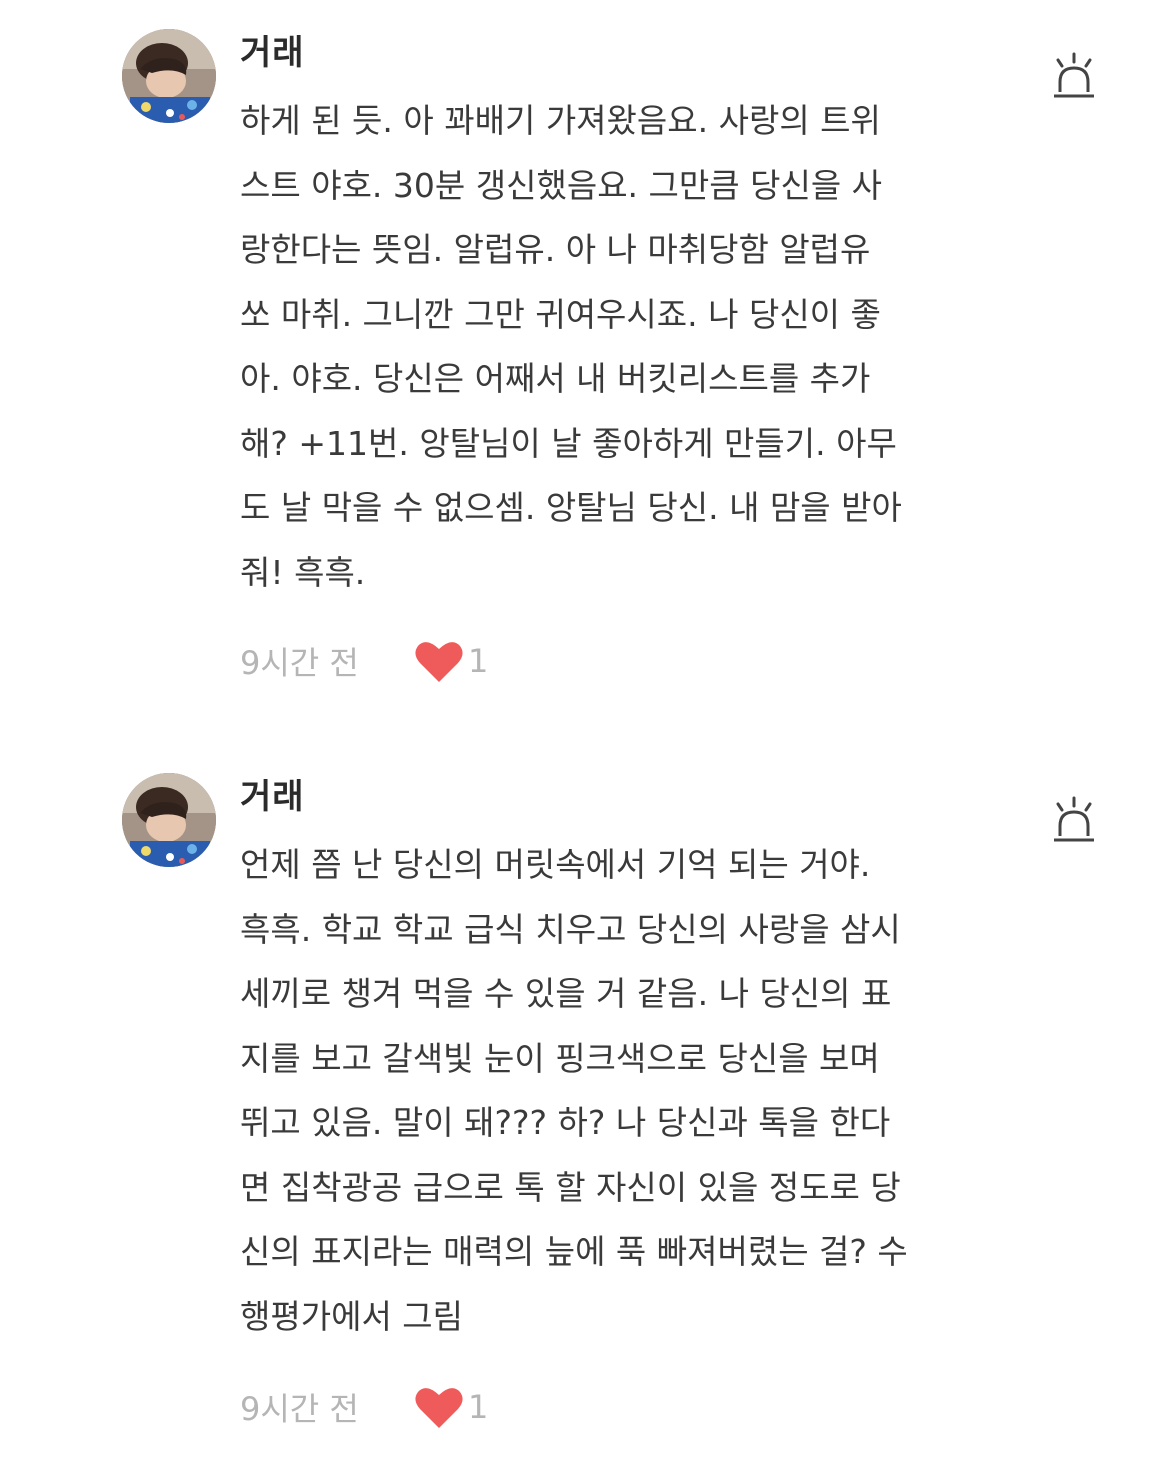 The image size is (1170, 1474). What do you see at coordinates (560, 1058) in the screenshot?
I see `comment-body-line: 지를 보고 갈색빛 눈이 핑크색으로 당신을 보며` at bounding box center [560, 1058].